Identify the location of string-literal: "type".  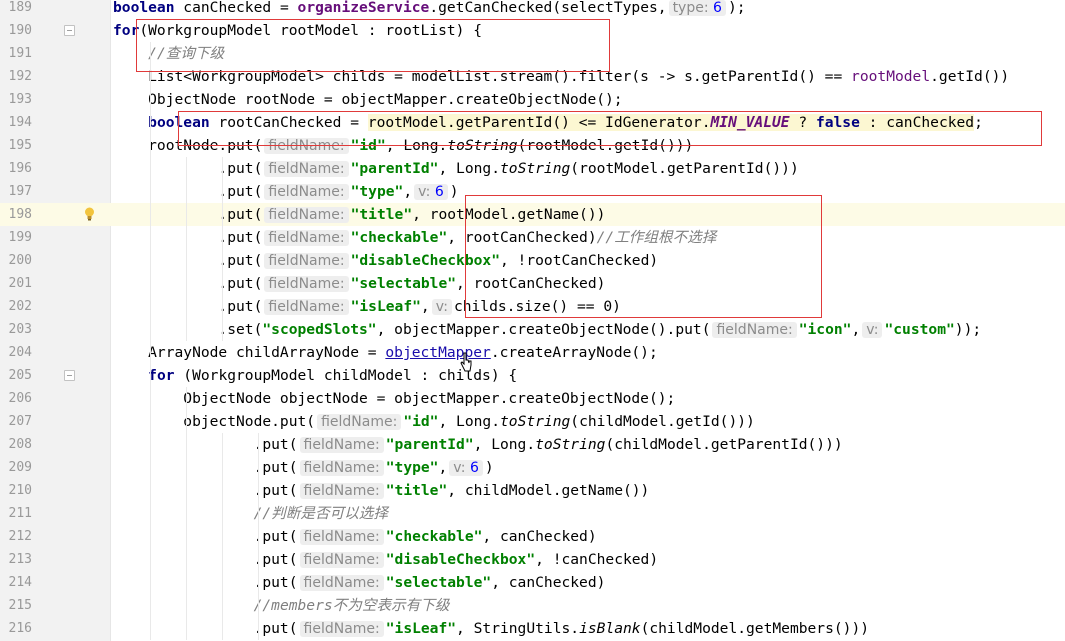
(412, 467).